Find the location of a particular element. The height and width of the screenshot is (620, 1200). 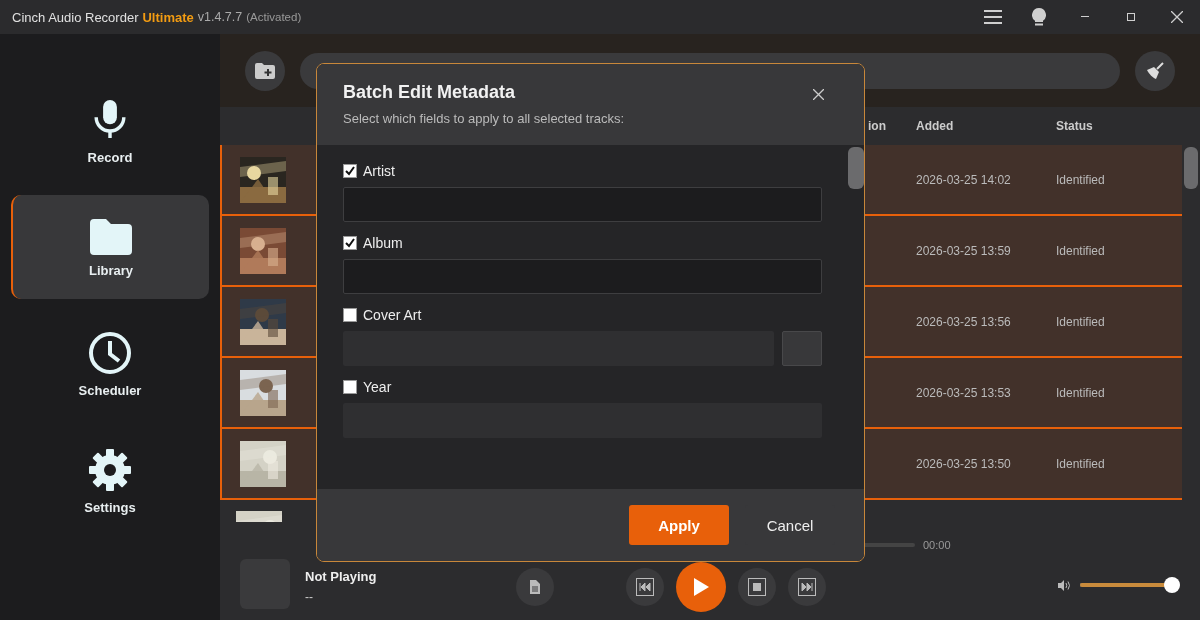

edition-label: Ultimate is located at coordinates (168, 17).